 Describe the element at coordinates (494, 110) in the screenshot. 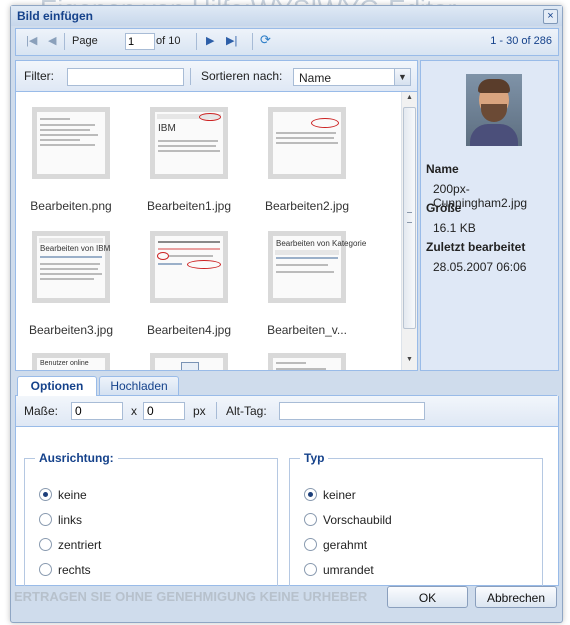

I see `preview-image` at that location.